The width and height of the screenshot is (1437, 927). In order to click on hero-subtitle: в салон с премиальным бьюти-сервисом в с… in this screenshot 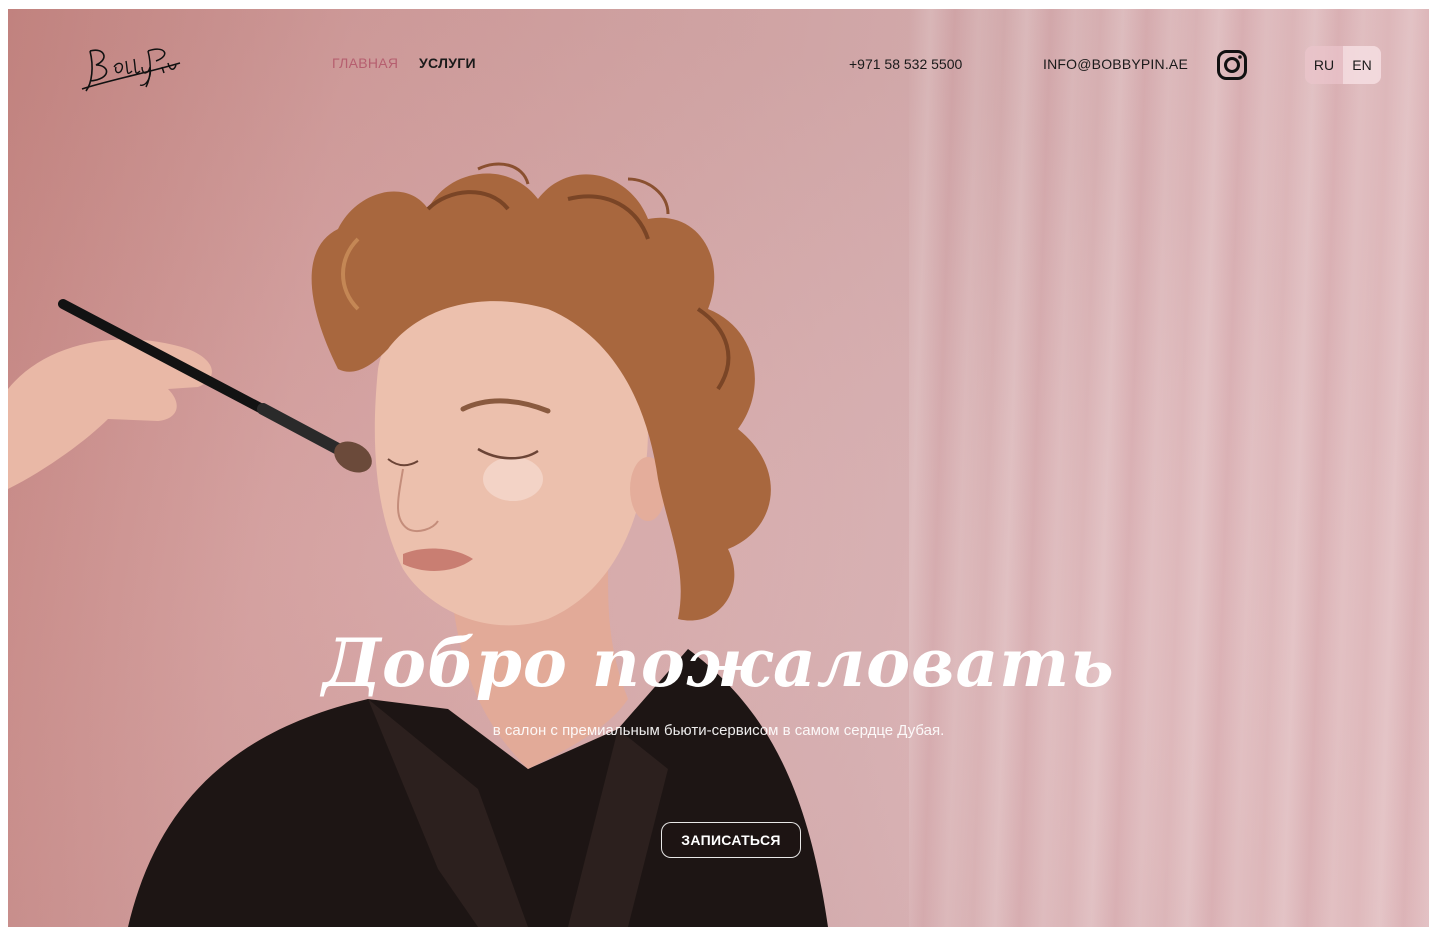, I will do `click(718, 730)`.